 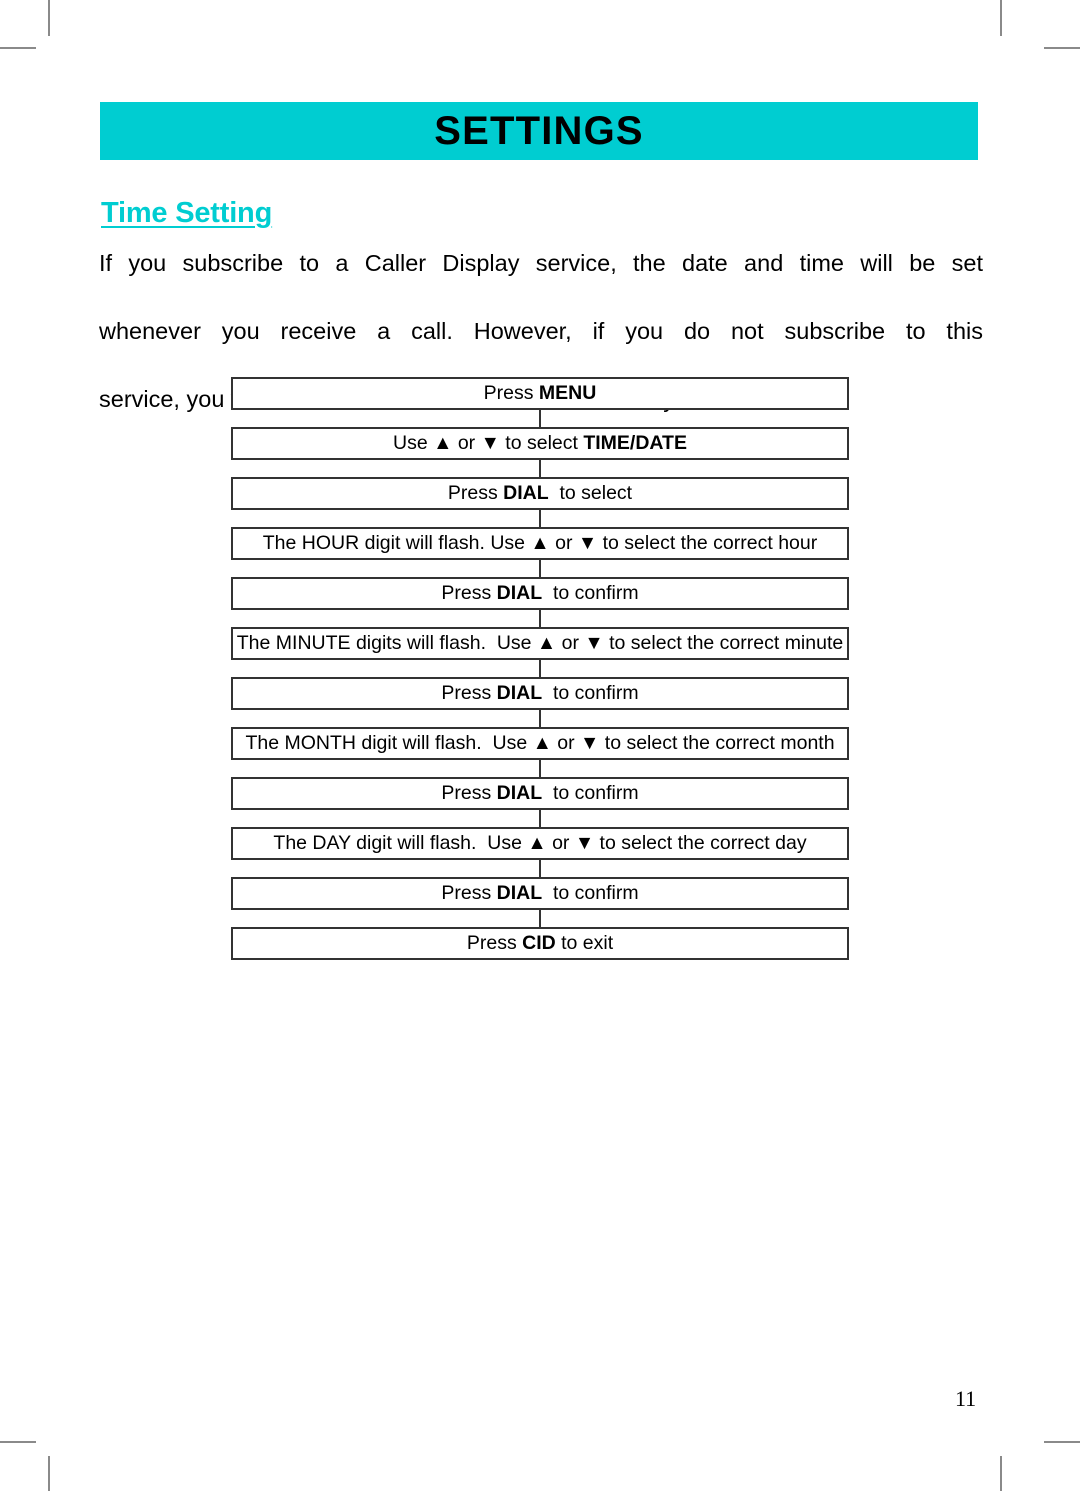 What do you see at coordinates (18, 1442) in the screenshot?
I see `crop-mark-bottom-left-horizontal` at bounding box center [18, 1442].